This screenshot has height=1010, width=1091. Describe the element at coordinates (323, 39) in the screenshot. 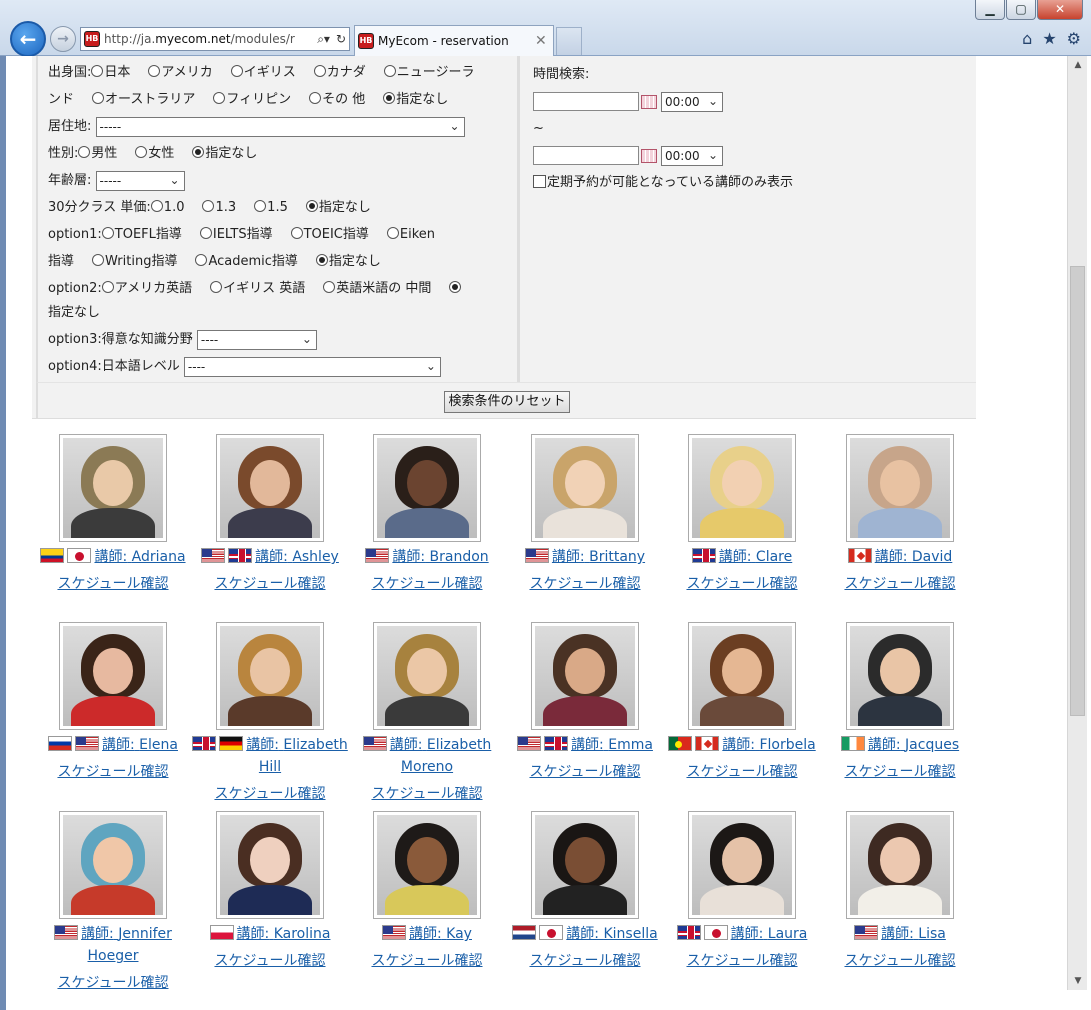

I see `search-icon: ⌕▾` at that location.